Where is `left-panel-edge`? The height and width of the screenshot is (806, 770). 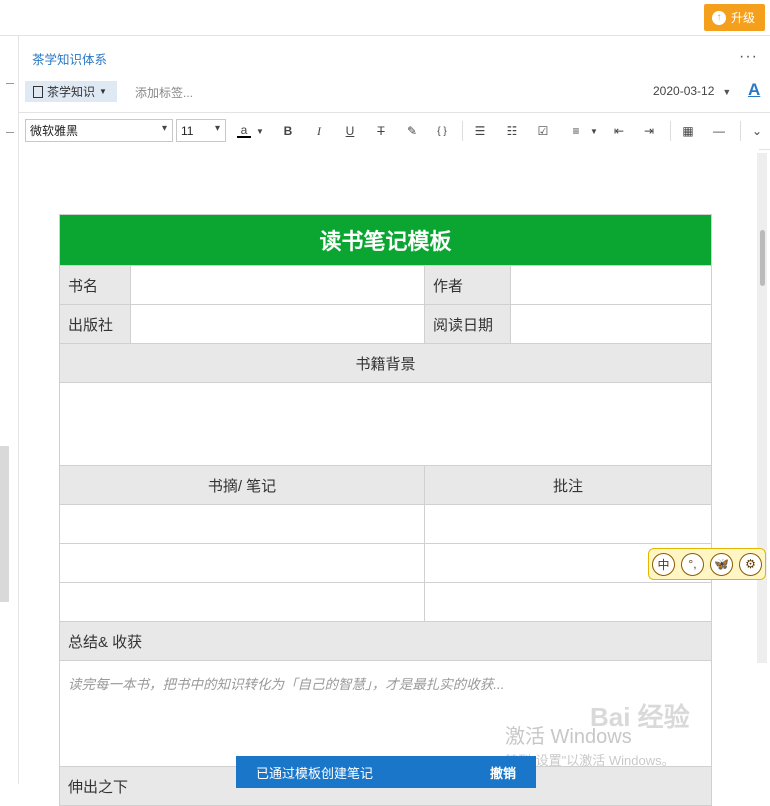 left-panel-edge is located at coordinates (9, 410).